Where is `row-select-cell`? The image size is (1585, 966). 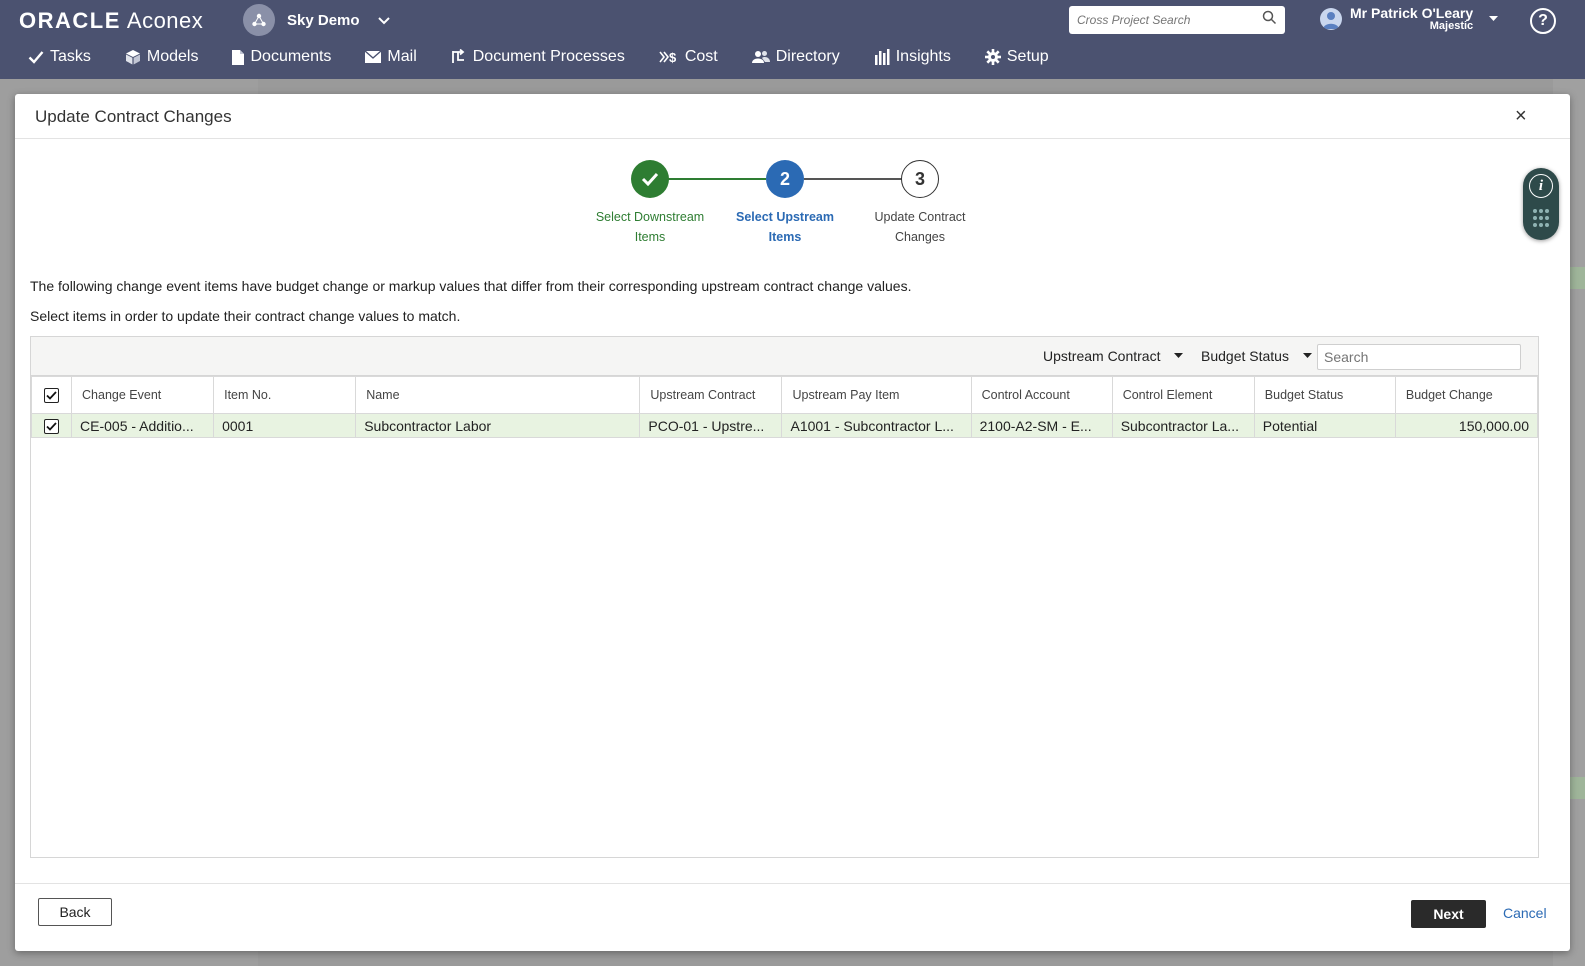
row-select-cell is located at coordinates (51, 425).